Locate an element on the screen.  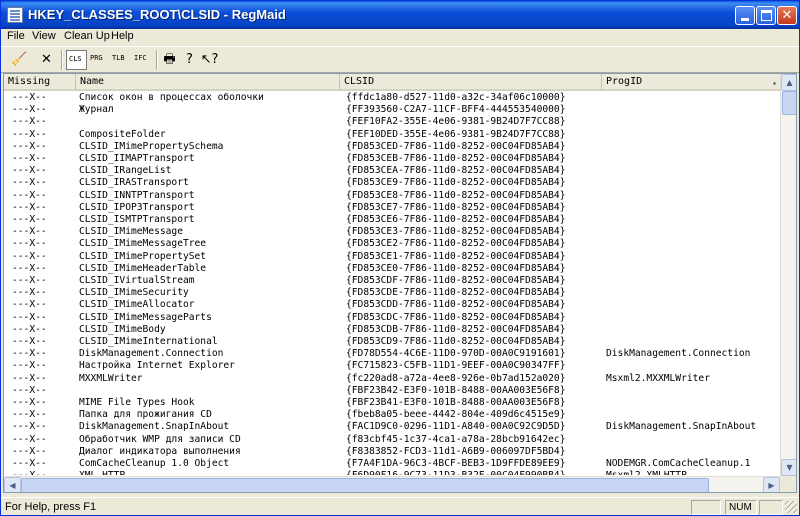
interface-view-icon: IFC is located at coordinates (140, 58).